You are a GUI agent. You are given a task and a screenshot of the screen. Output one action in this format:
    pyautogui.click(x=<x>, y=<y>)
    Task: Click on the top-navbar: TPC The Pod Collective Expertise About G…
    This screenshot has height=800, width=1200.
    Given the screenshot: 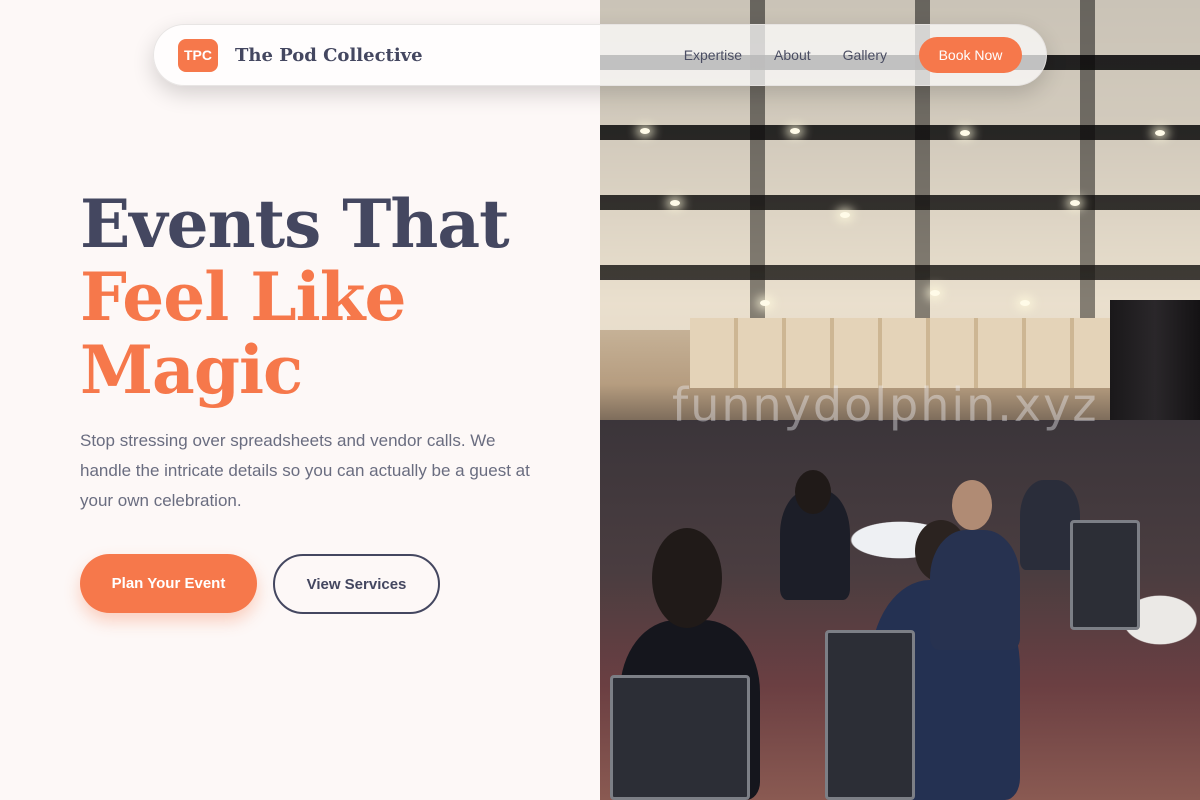 What is the action you would take?
    pyautogui.click(x=600, y=55)
    